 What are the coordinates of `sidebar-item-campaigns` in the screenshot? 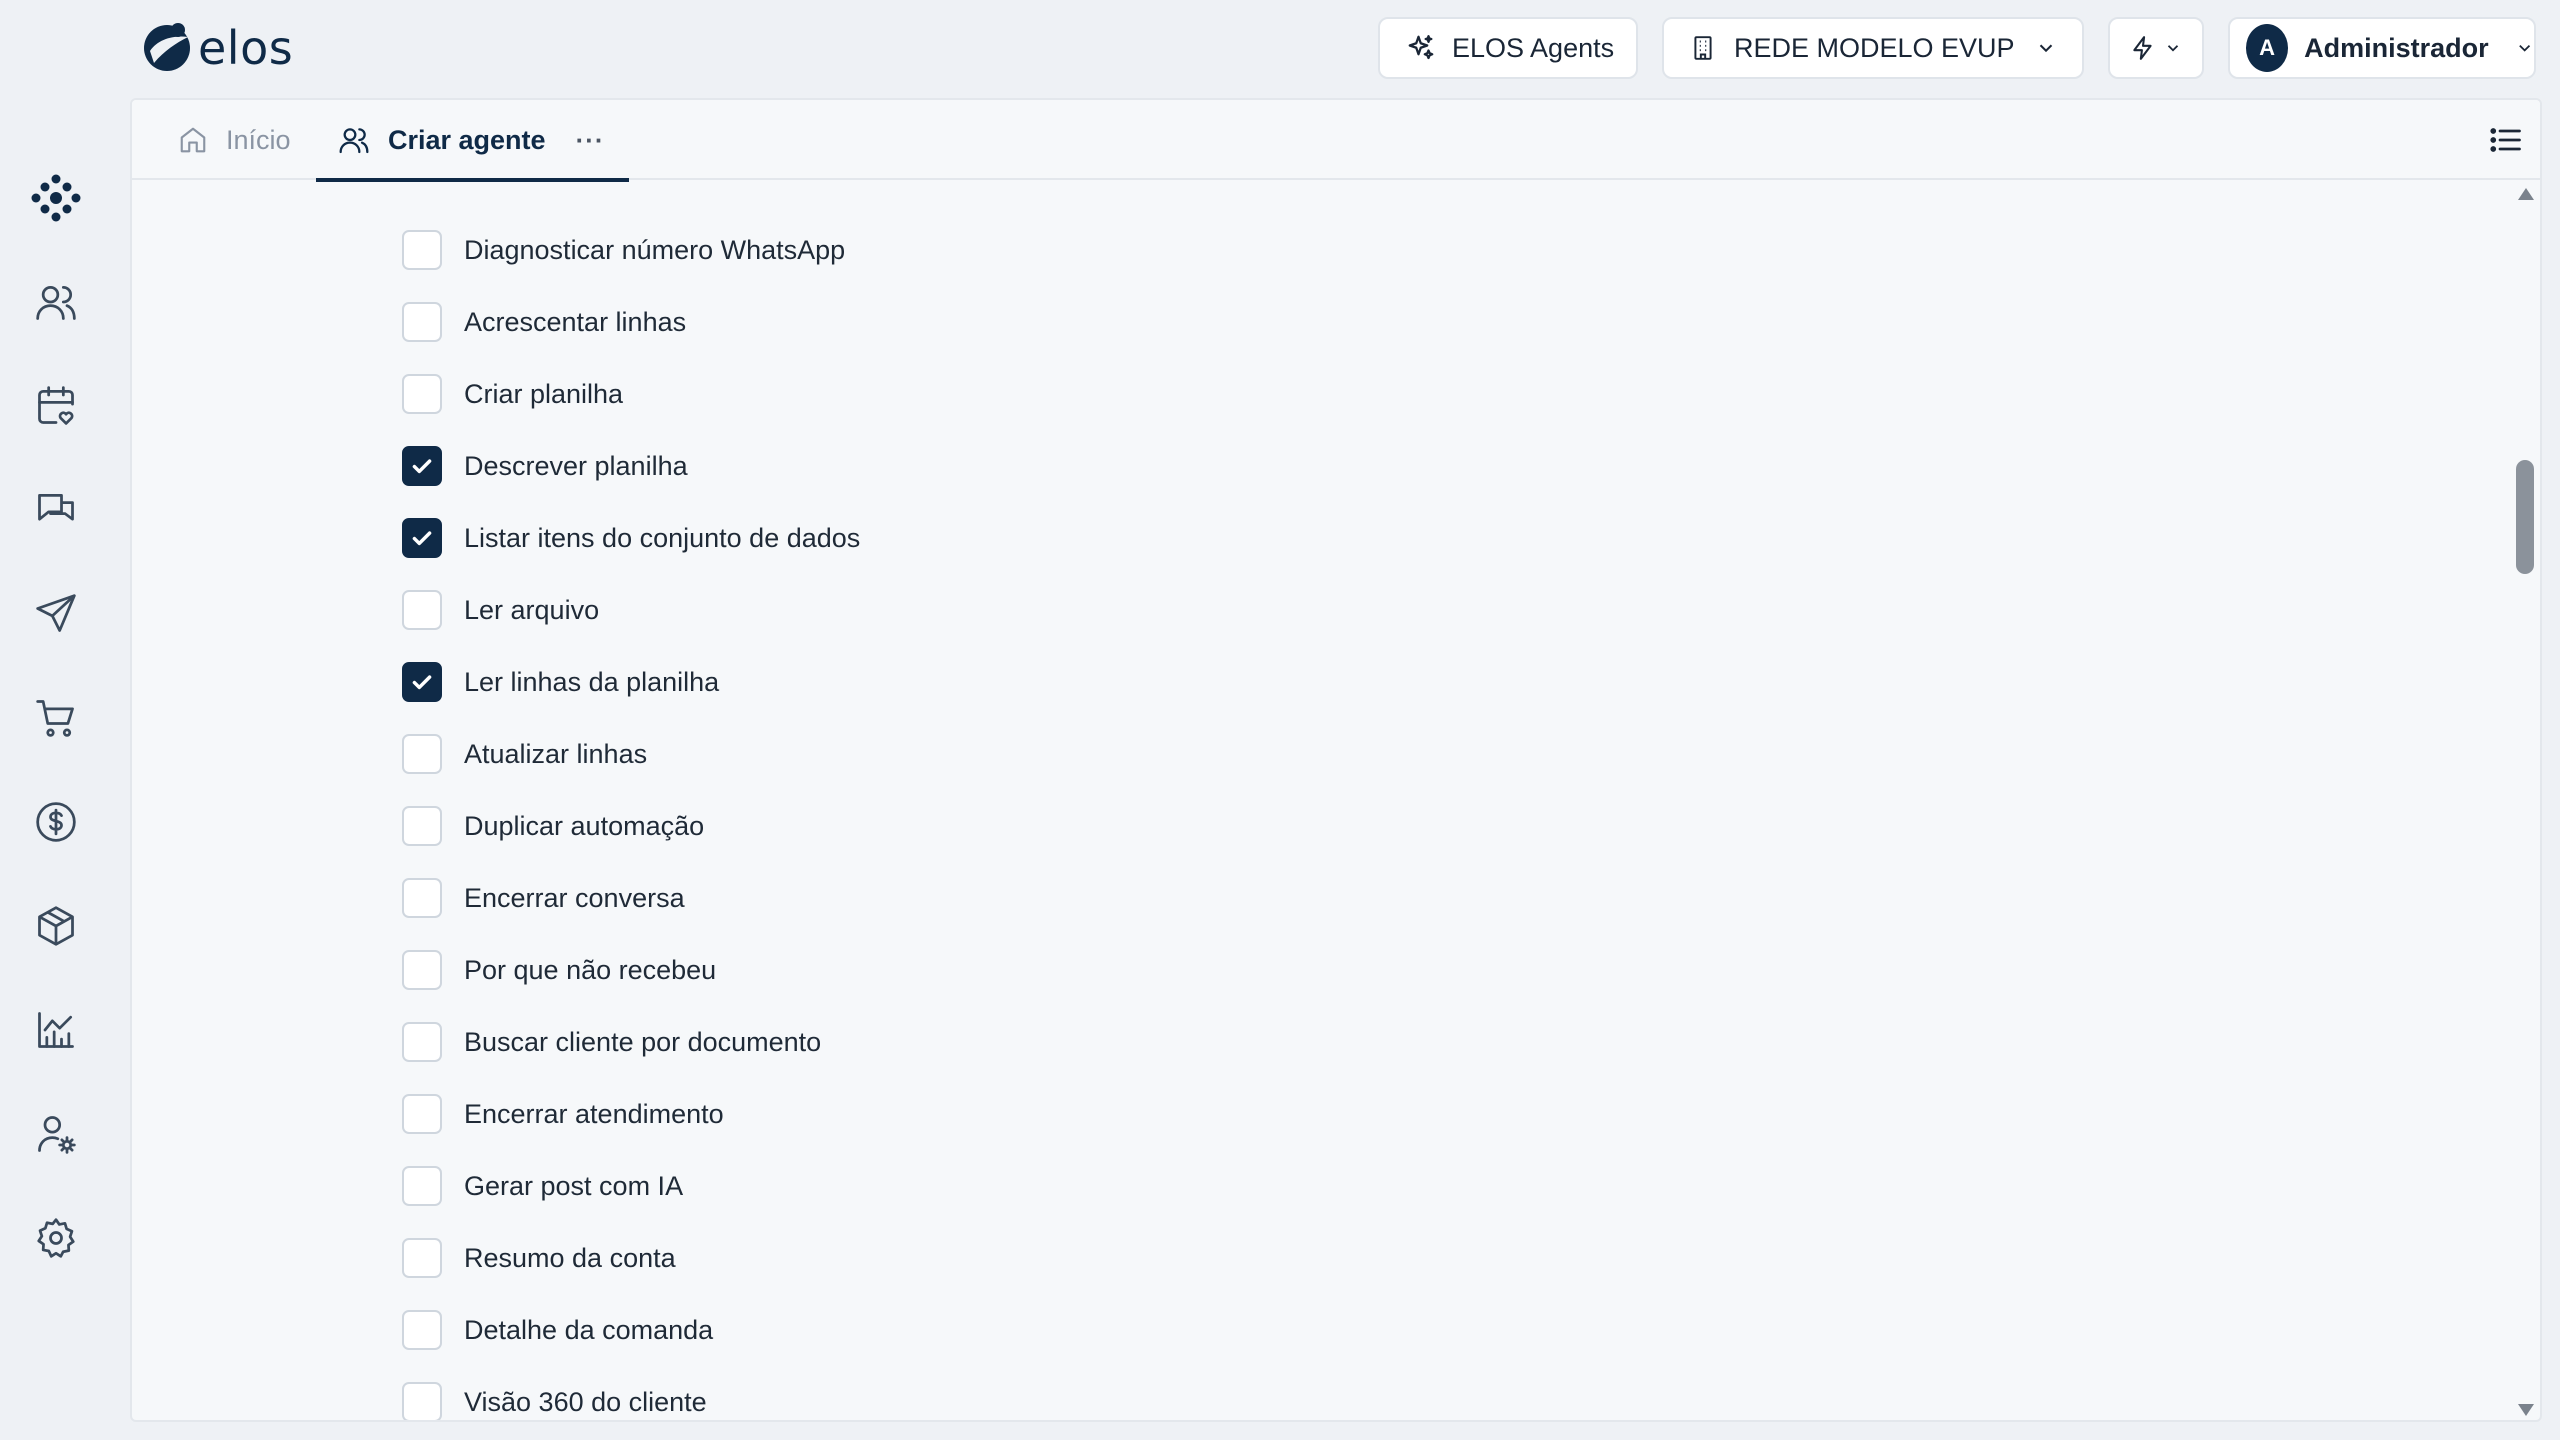 It's located at (56, 614).